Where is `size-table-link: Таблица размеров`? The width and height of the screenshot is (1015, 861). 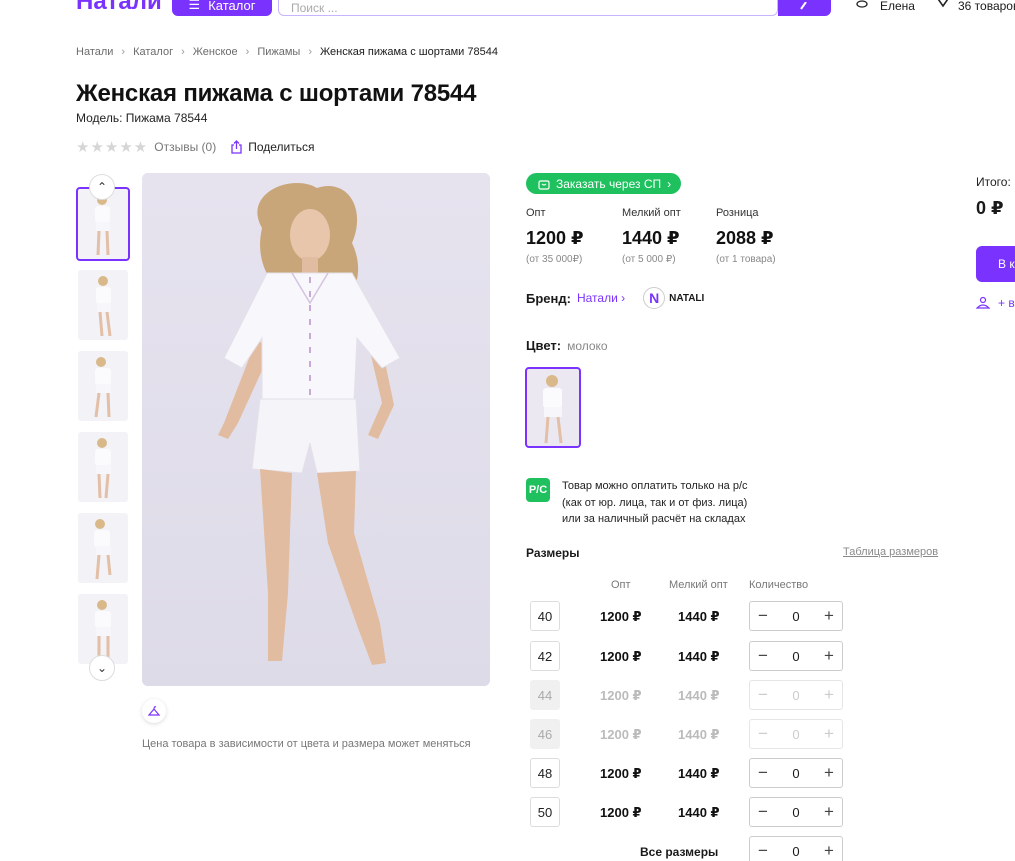 size-table-link: Таблица размеров is located at coordinates (890, 552).